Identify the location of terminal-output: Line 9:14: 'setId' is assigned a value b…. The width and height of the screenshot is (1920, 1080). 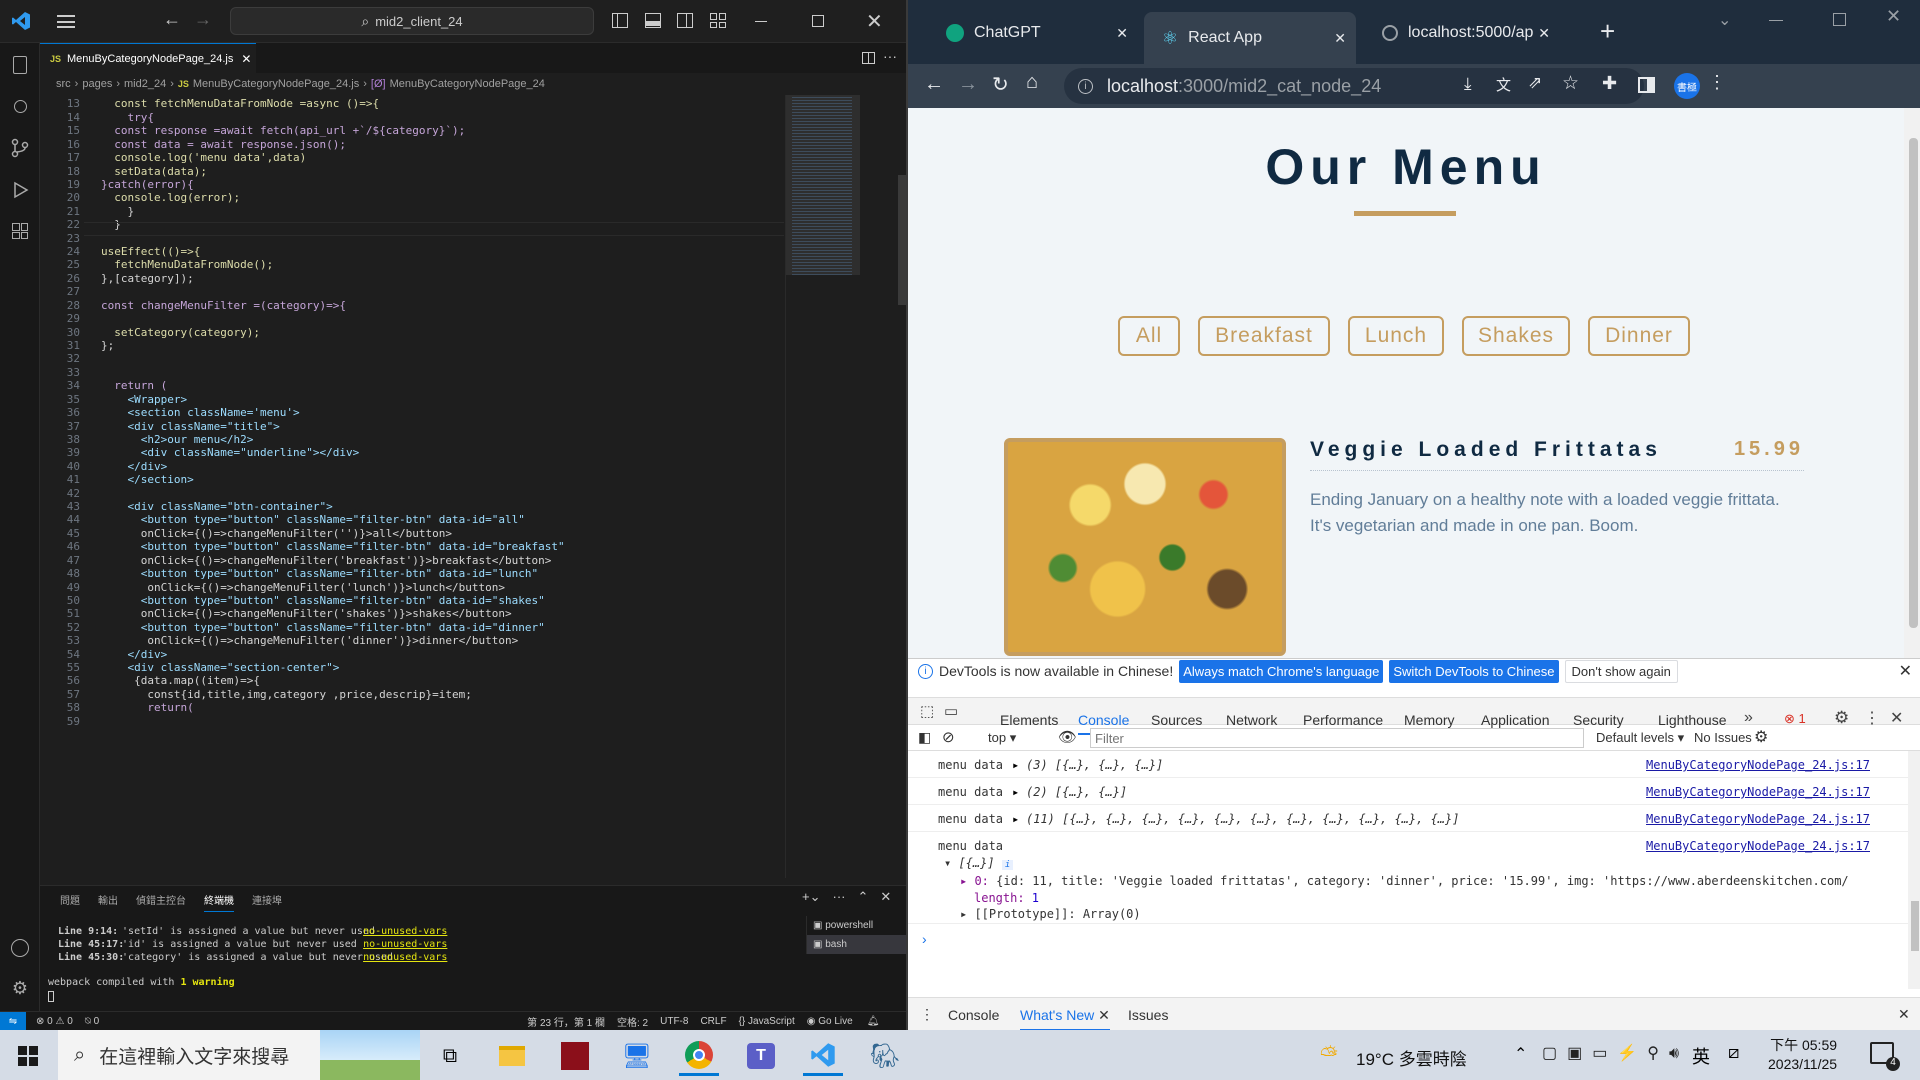
(428, 963).